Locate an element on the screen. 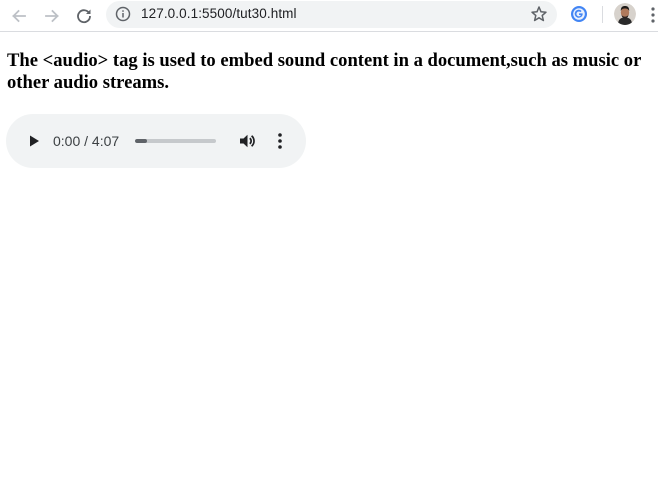 This screenshot has width=658, height=496. star-icon is located at coordinates (539, 14).